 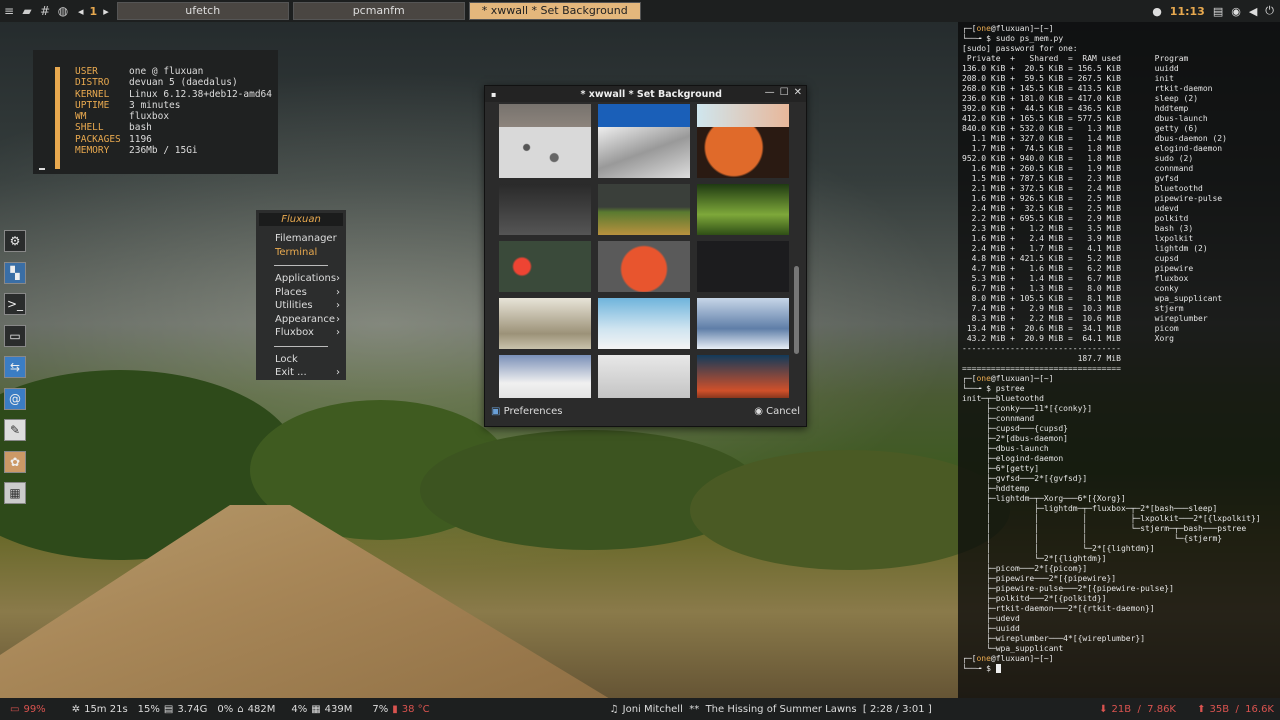 What do you see at coordinates (1041, 358) in the screenshot?
I see `terminal-line: 187.7 MiB` at bounding box center [1041, 358].